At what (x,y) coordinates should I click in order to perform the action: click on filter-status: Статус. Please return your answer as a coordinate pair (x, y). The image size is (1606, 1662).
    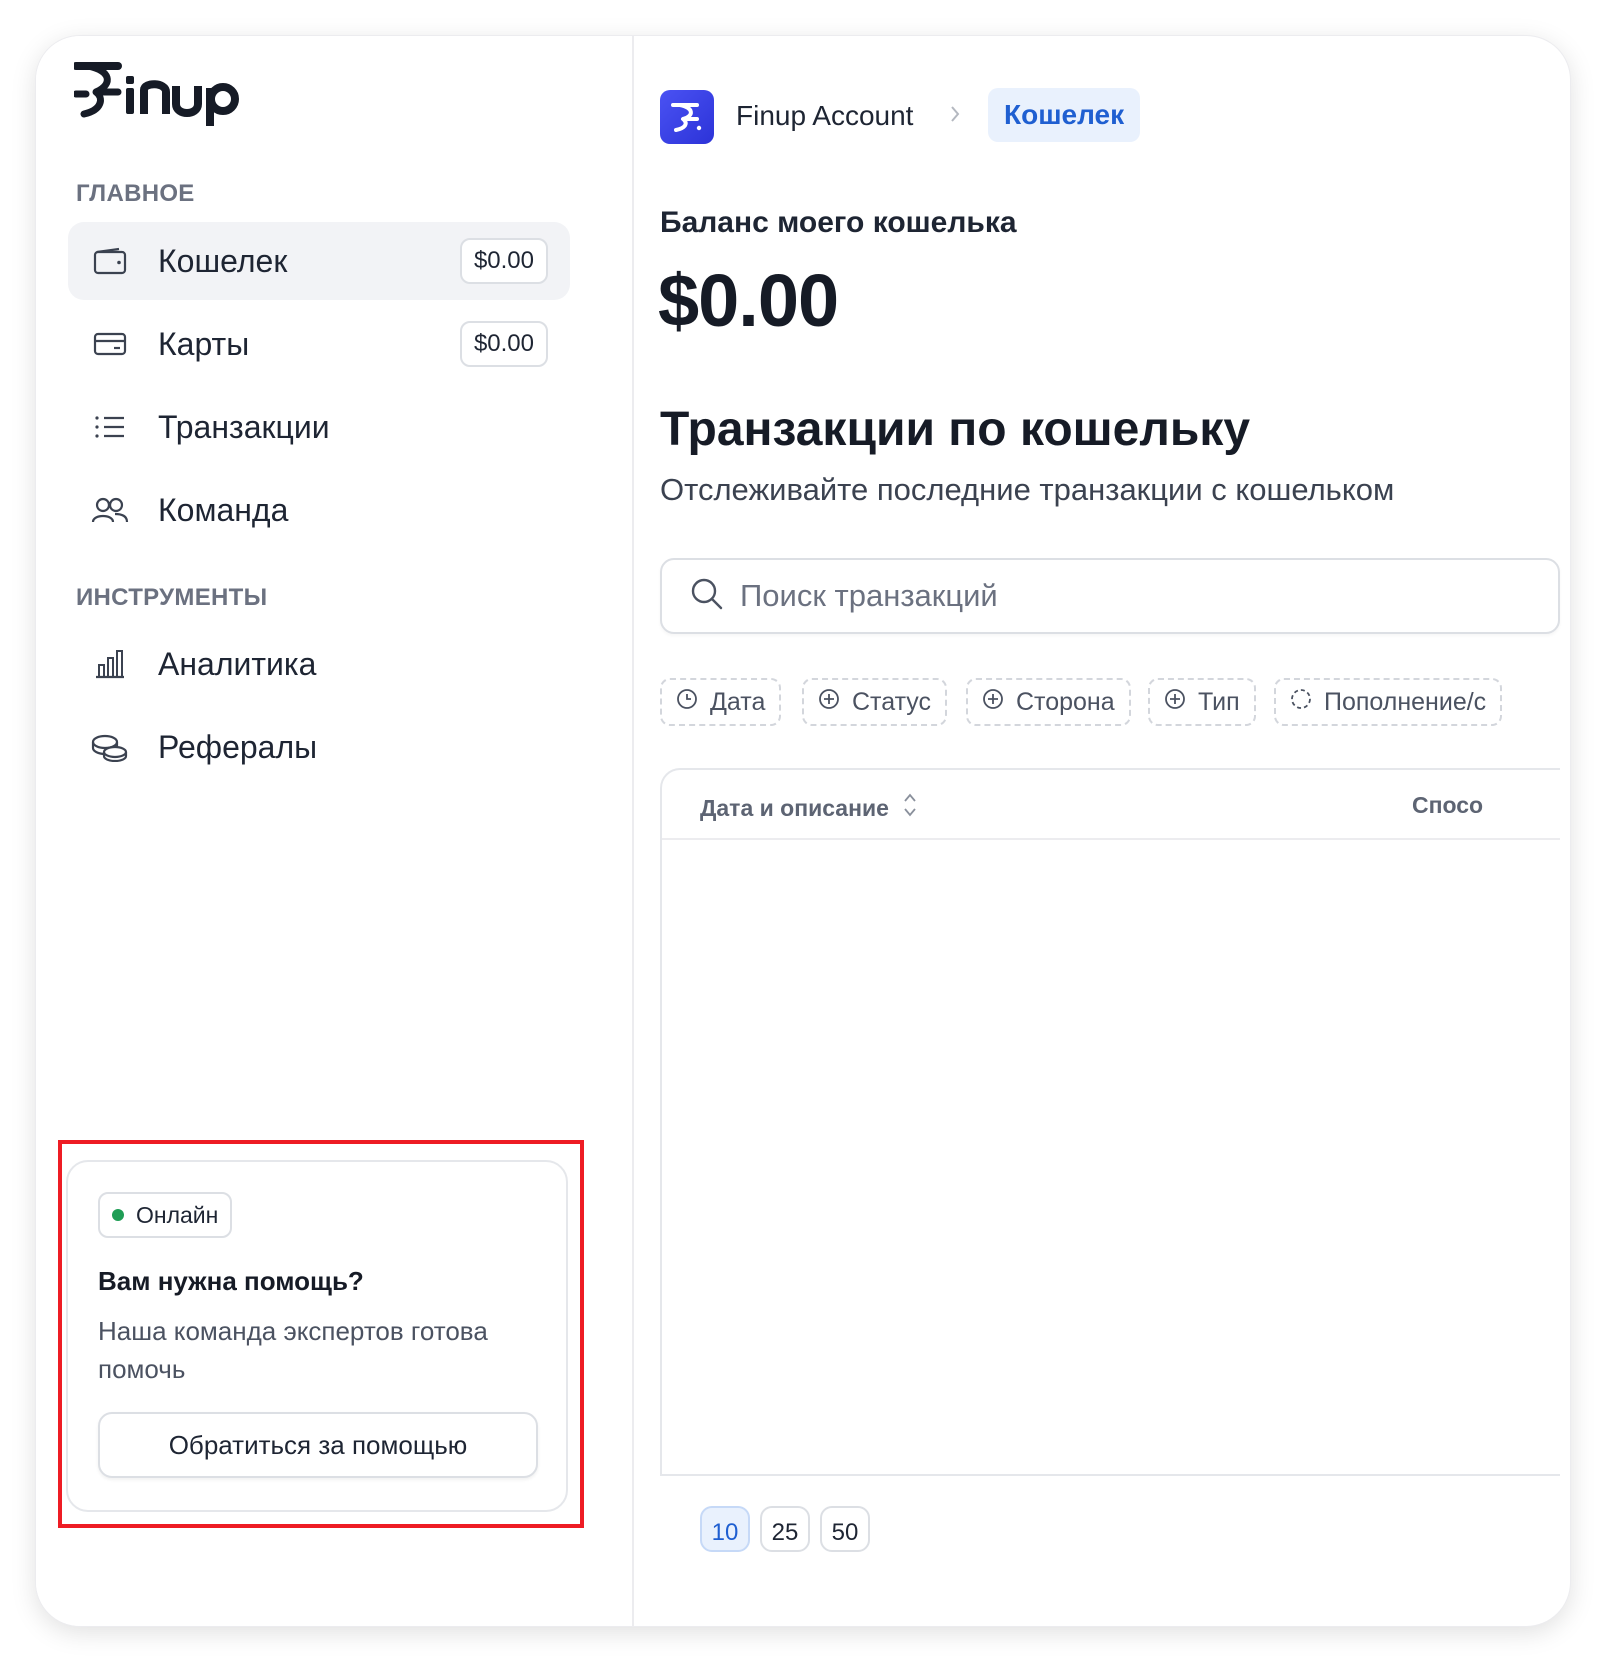
    Looking at the image, I should click on (875, 702).